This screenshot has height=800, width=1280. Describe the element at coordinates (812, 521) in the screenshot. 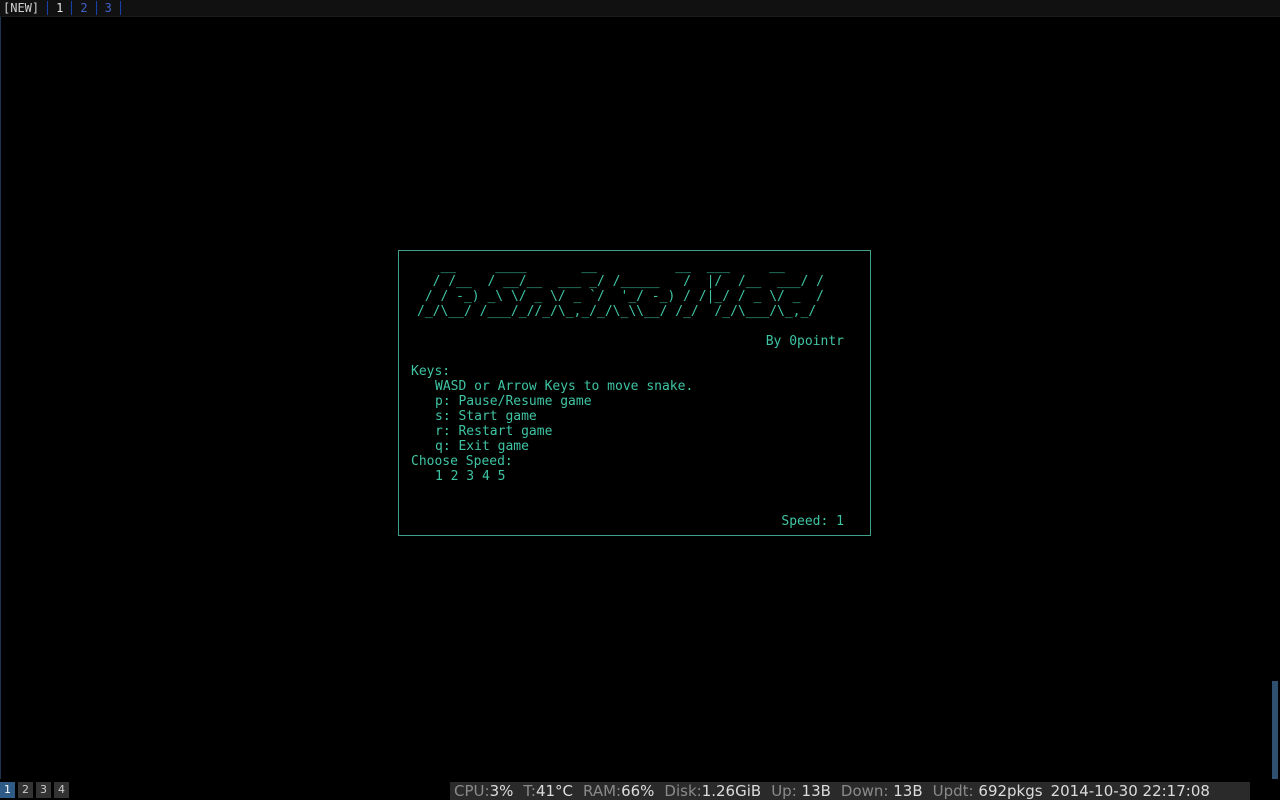

I see `current-speed-indicator: Speed: 1` at that location.